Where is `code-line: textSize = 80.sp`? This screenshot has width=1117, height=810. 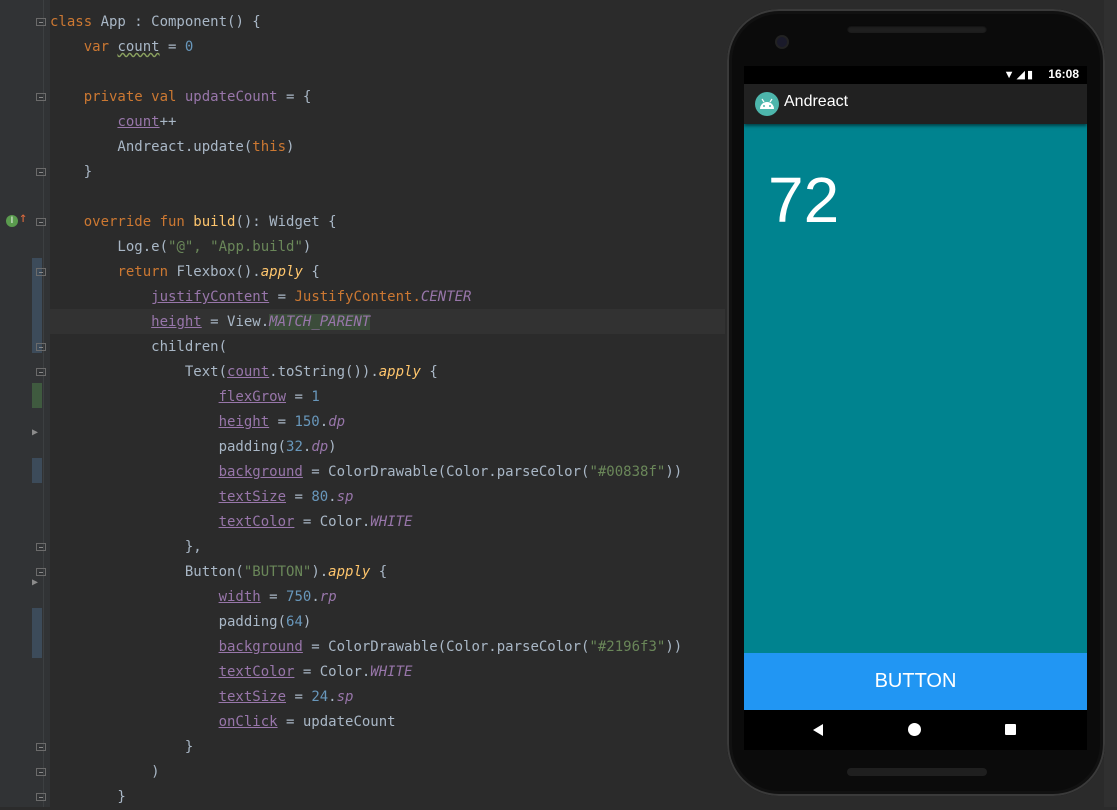
code-line: textSize = 80.sp is located at coordinates (366, 497).